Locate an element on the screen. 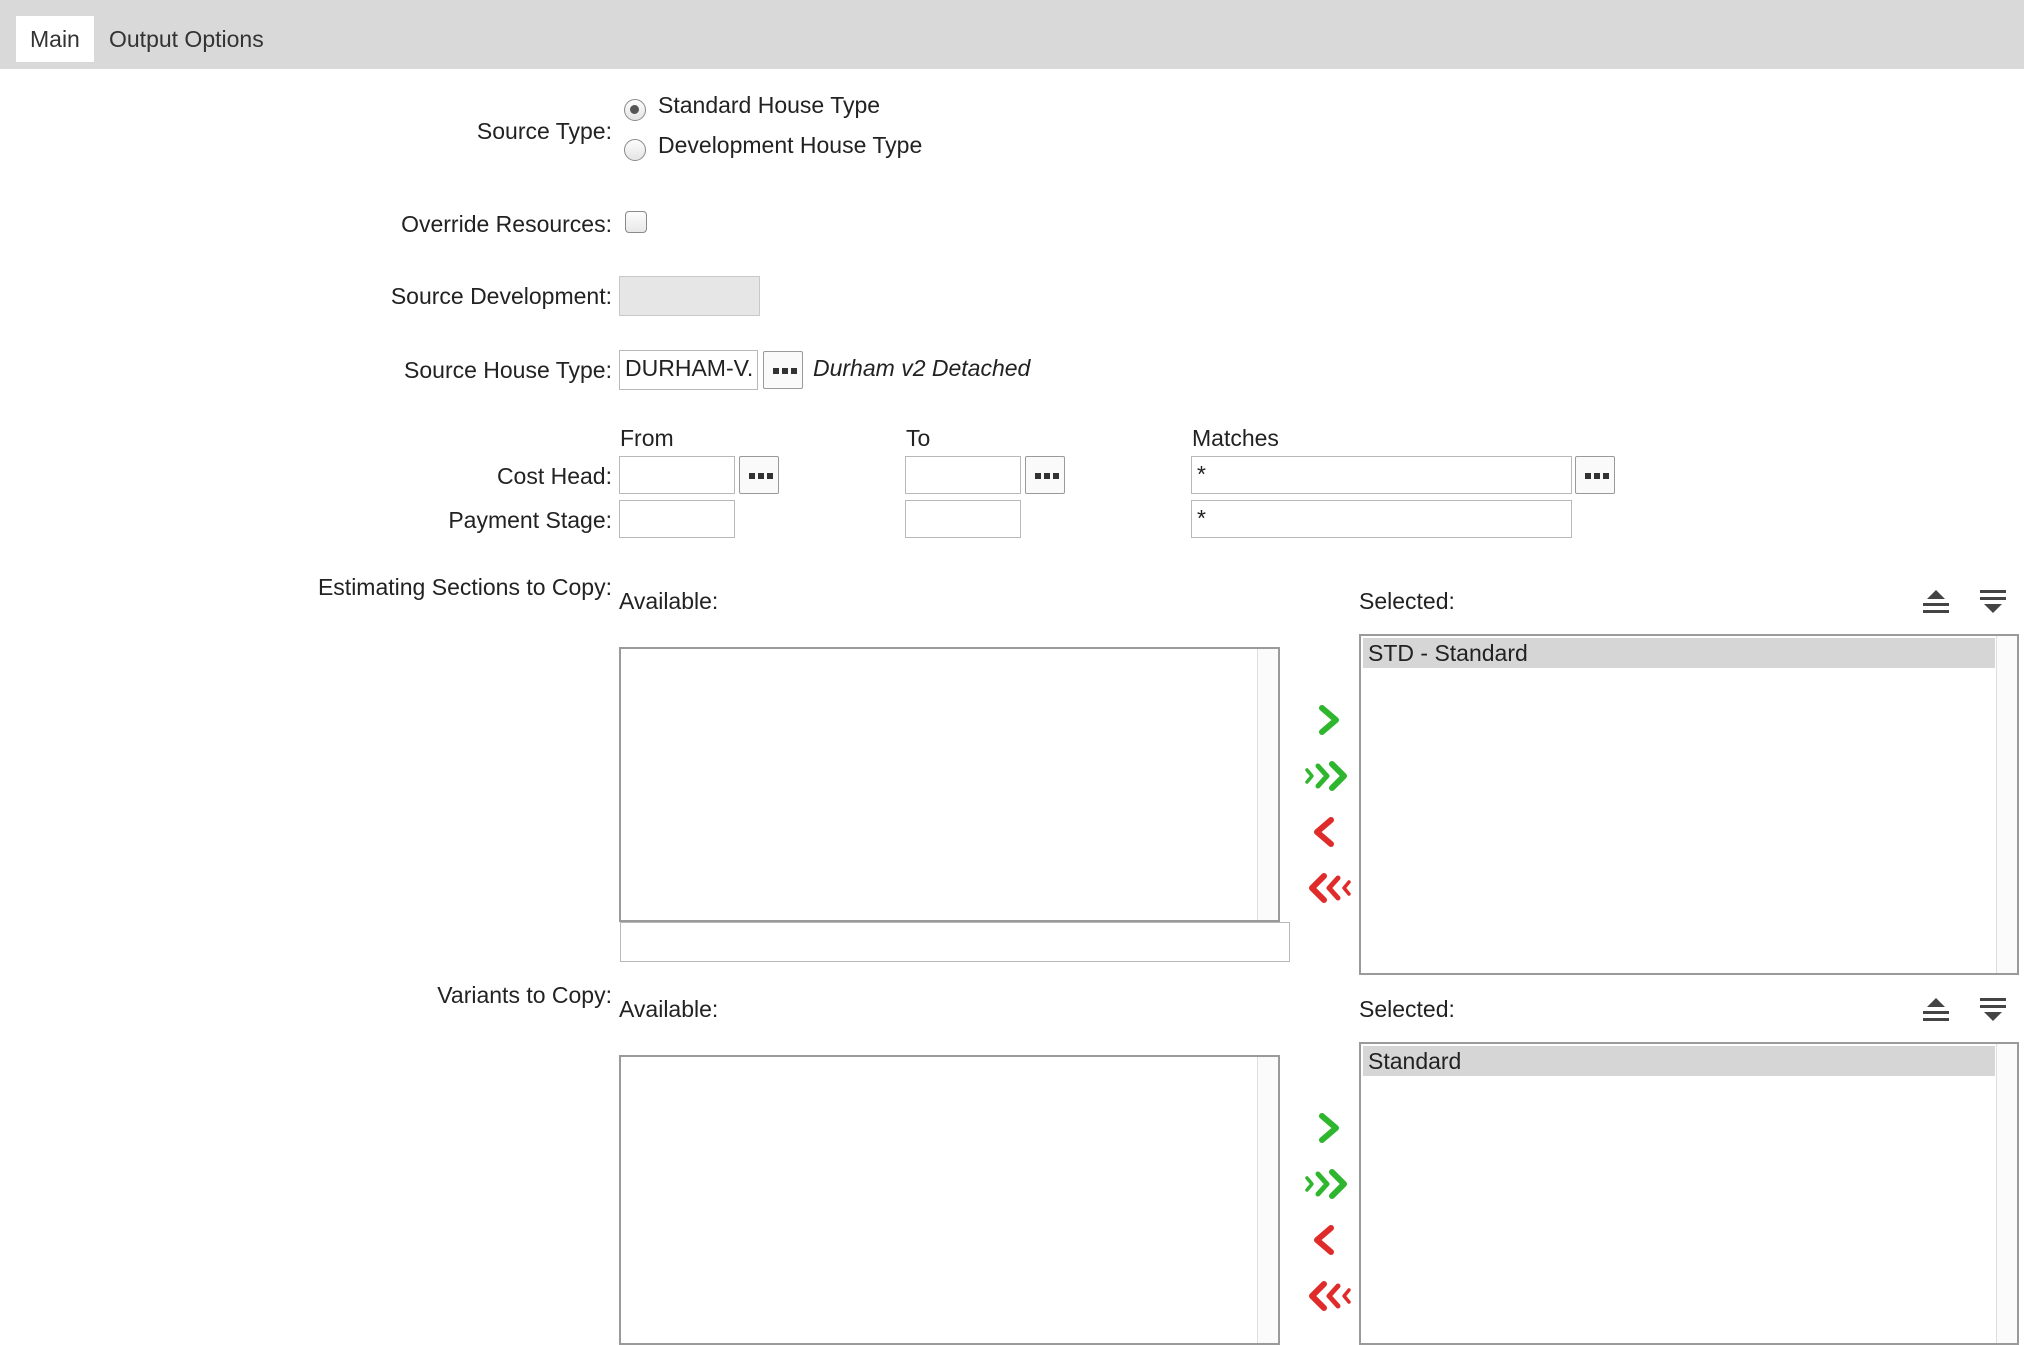 The height and width of the screenshot is (1345, 2024). variants-available-list is located at coordinates (949, 1200).